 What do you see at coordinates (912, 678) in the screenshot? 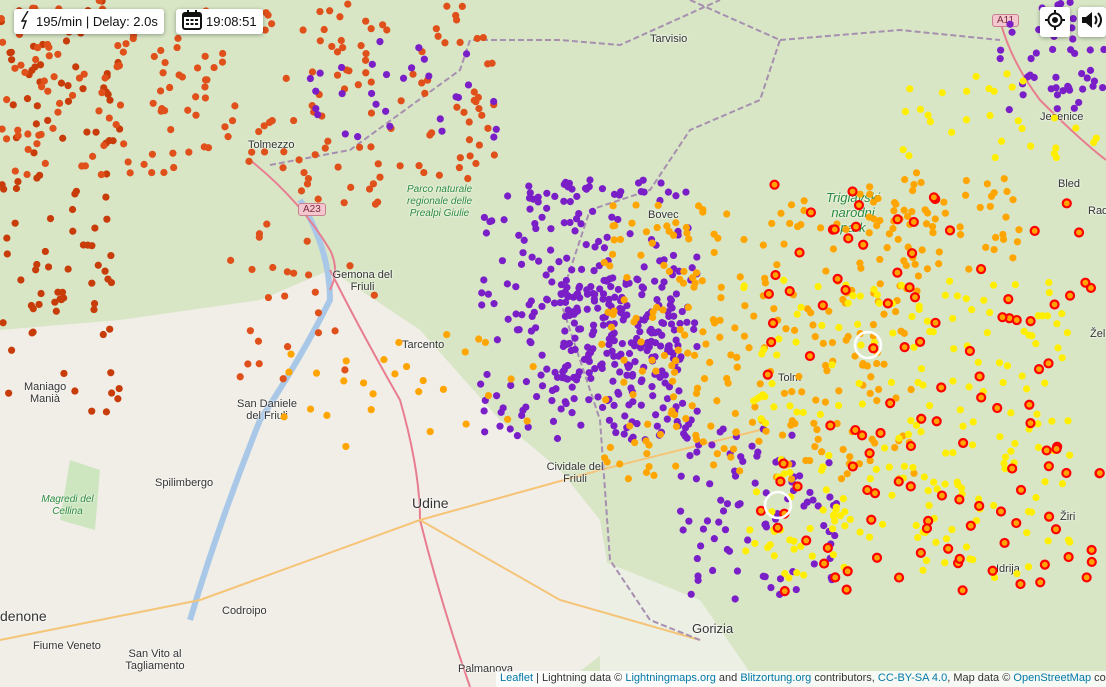
I see `license-link: CC-BY-SA 4.0` at bounding box center [912, 678].